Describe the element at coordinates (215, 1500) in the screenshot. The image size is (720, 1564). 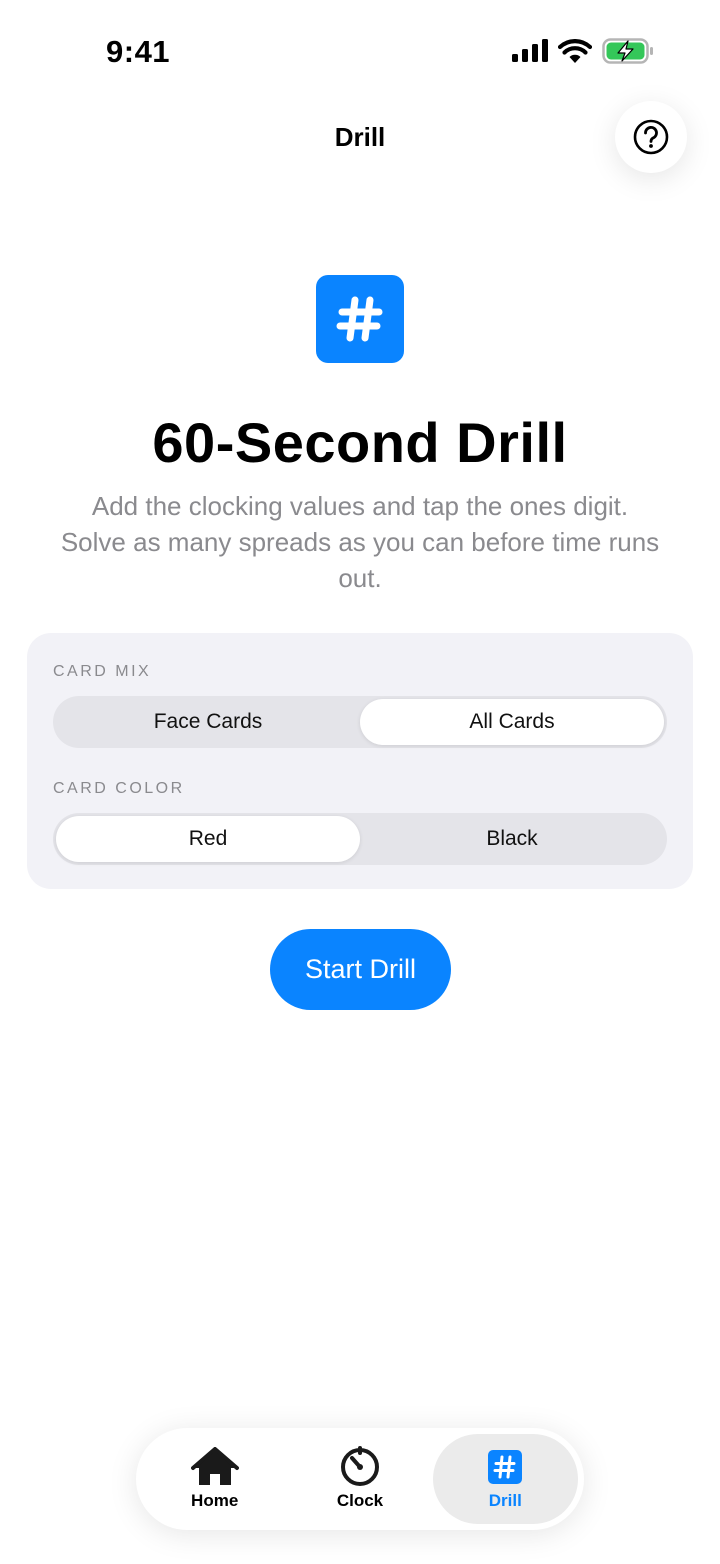
I see `tab-home-label: Home` at that location.